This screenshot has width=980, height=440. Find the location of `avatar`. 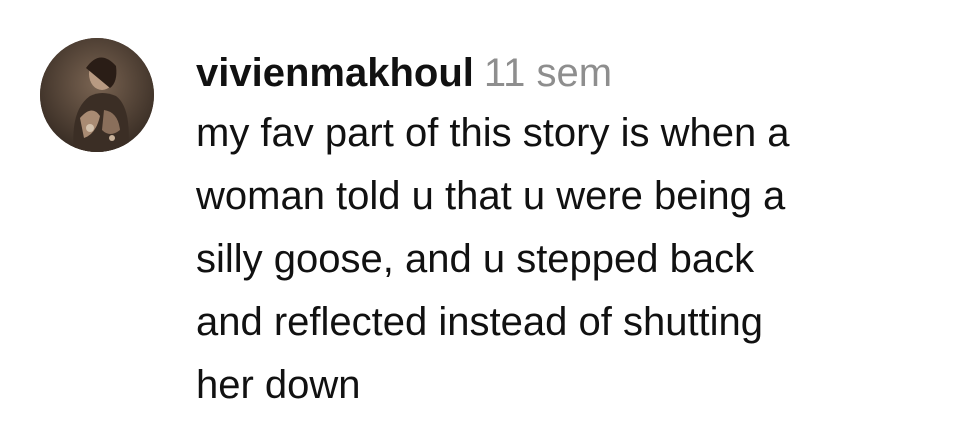

avatar is located at coordinates (97, 95).